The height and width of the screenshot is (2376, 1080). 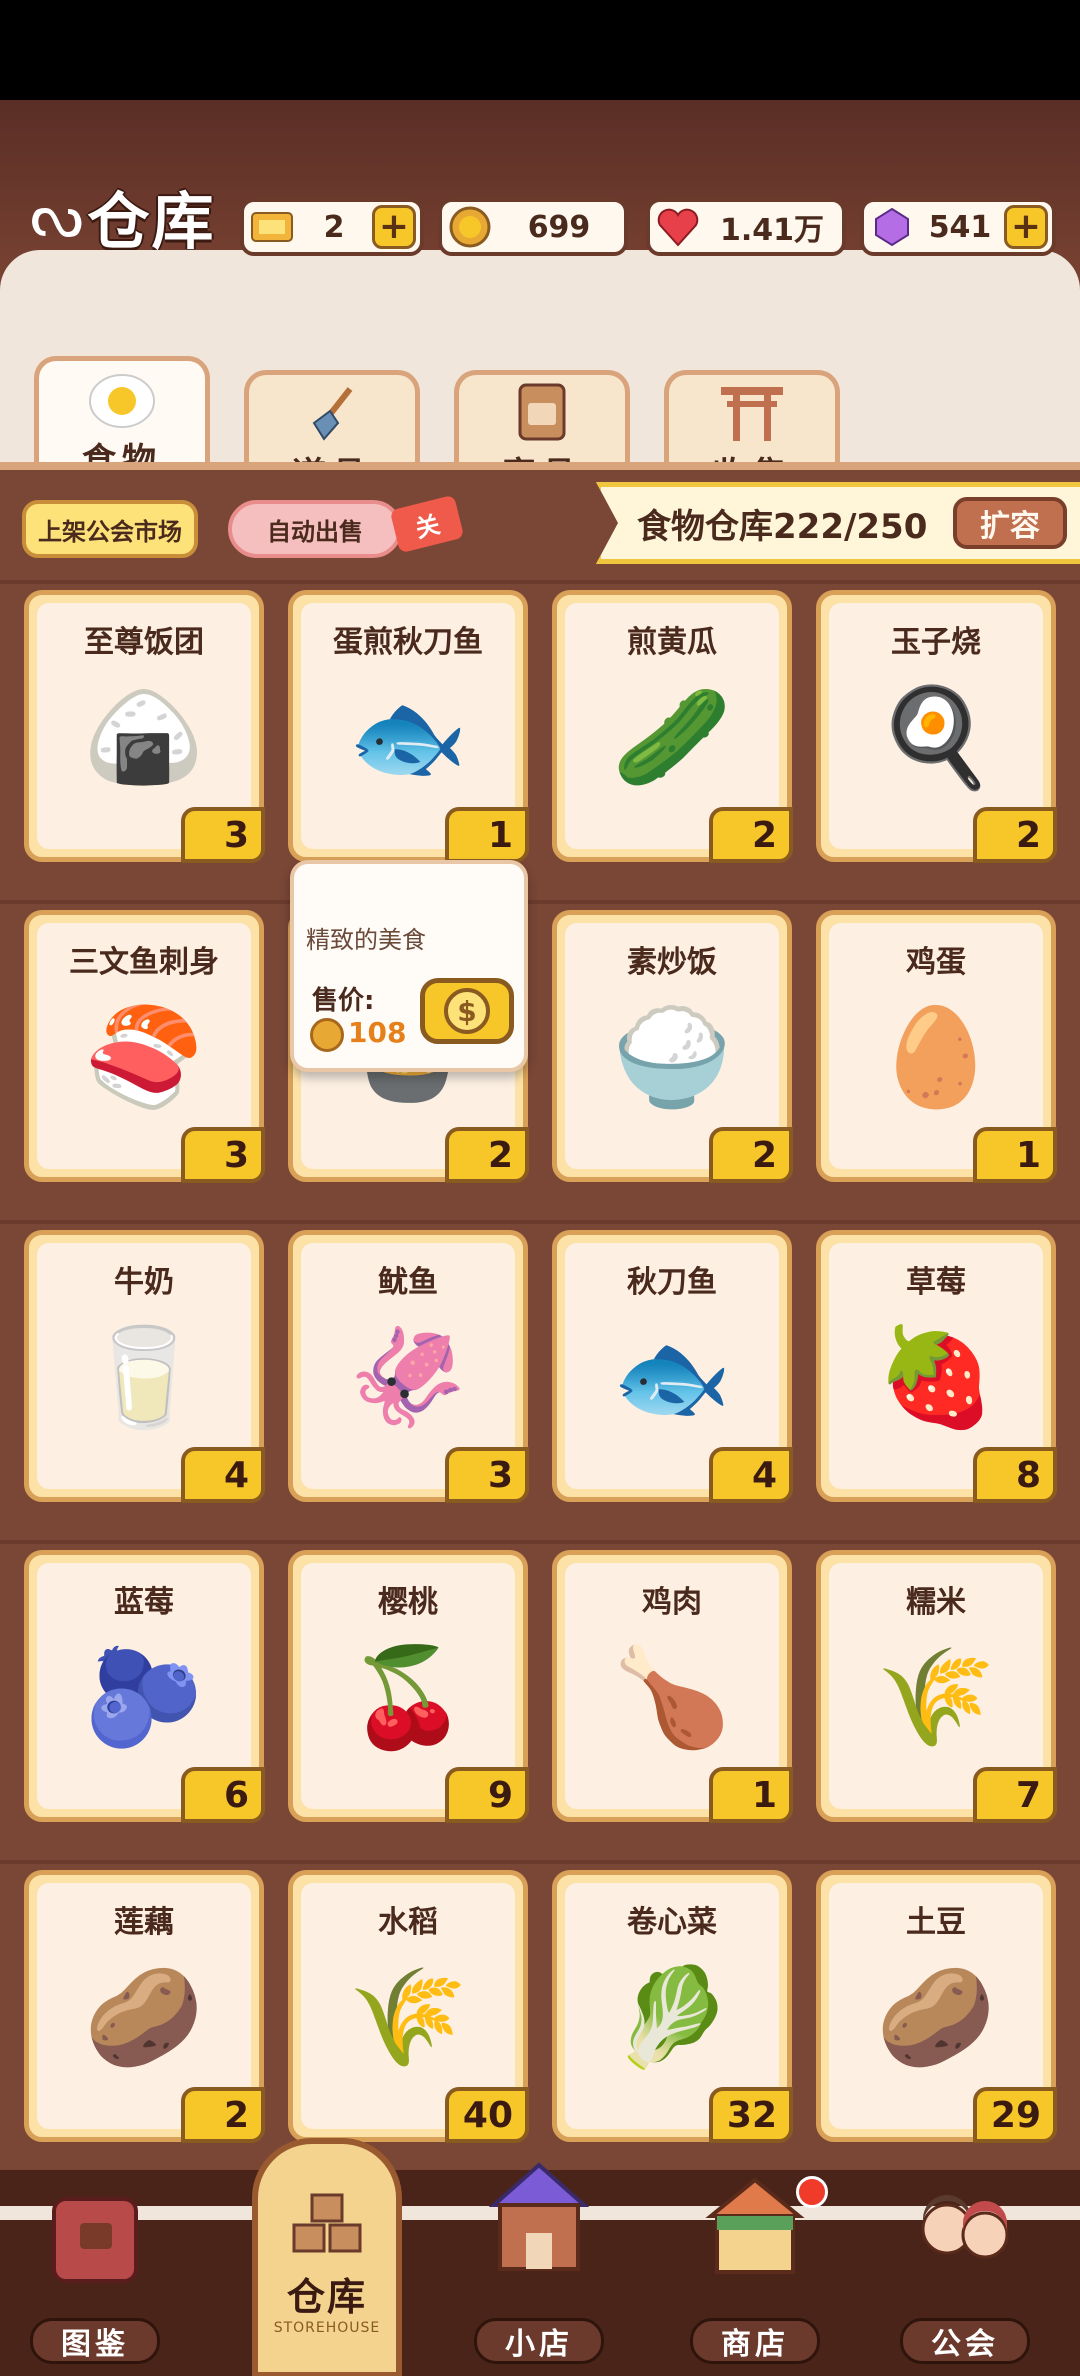 I want to click on item-name: 樱桃, so click(x=408, y=1602).